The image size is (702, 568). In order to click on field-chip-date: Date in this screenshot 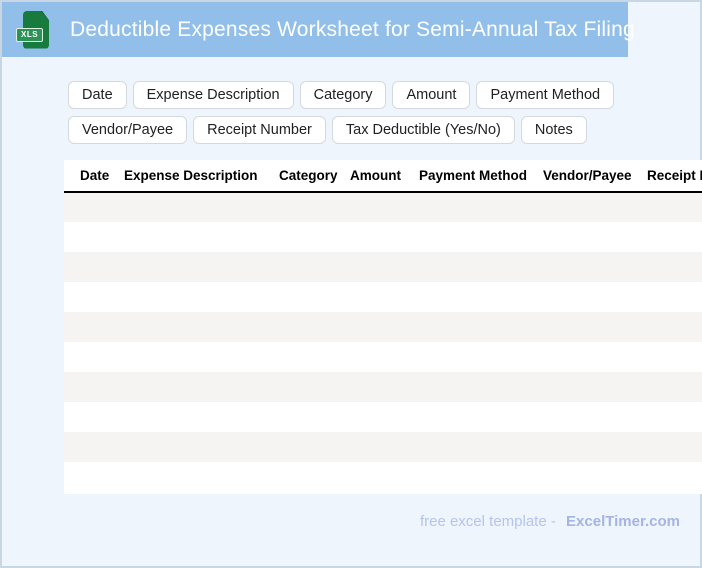, I will do `click(97, 95)`.